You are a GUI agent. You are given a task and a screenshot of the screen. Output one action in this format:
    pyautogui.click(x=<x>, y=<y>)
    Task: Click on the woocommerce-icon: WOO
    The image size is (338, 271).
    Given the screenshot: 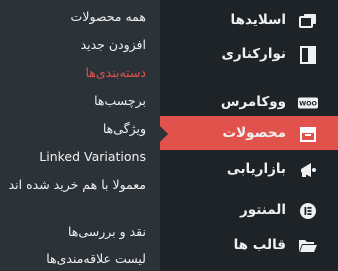 What is the action you would take?
    pyautogui.click(x=308, y=103)
    